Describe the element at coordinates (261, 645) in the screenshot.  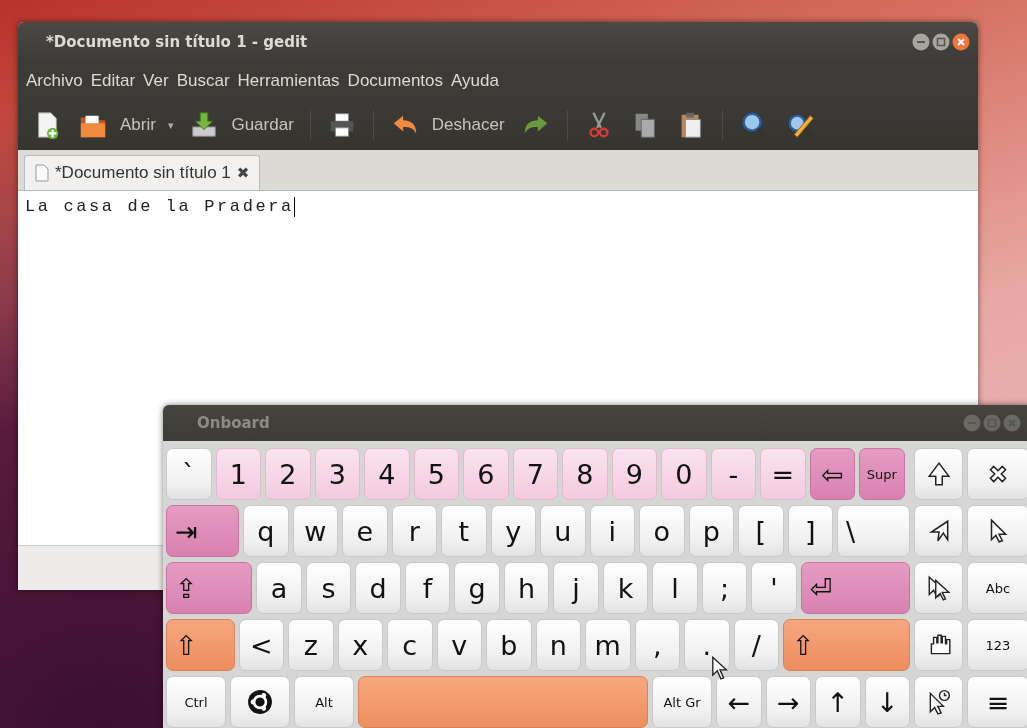
I see `keyboard-key: <` at that location.